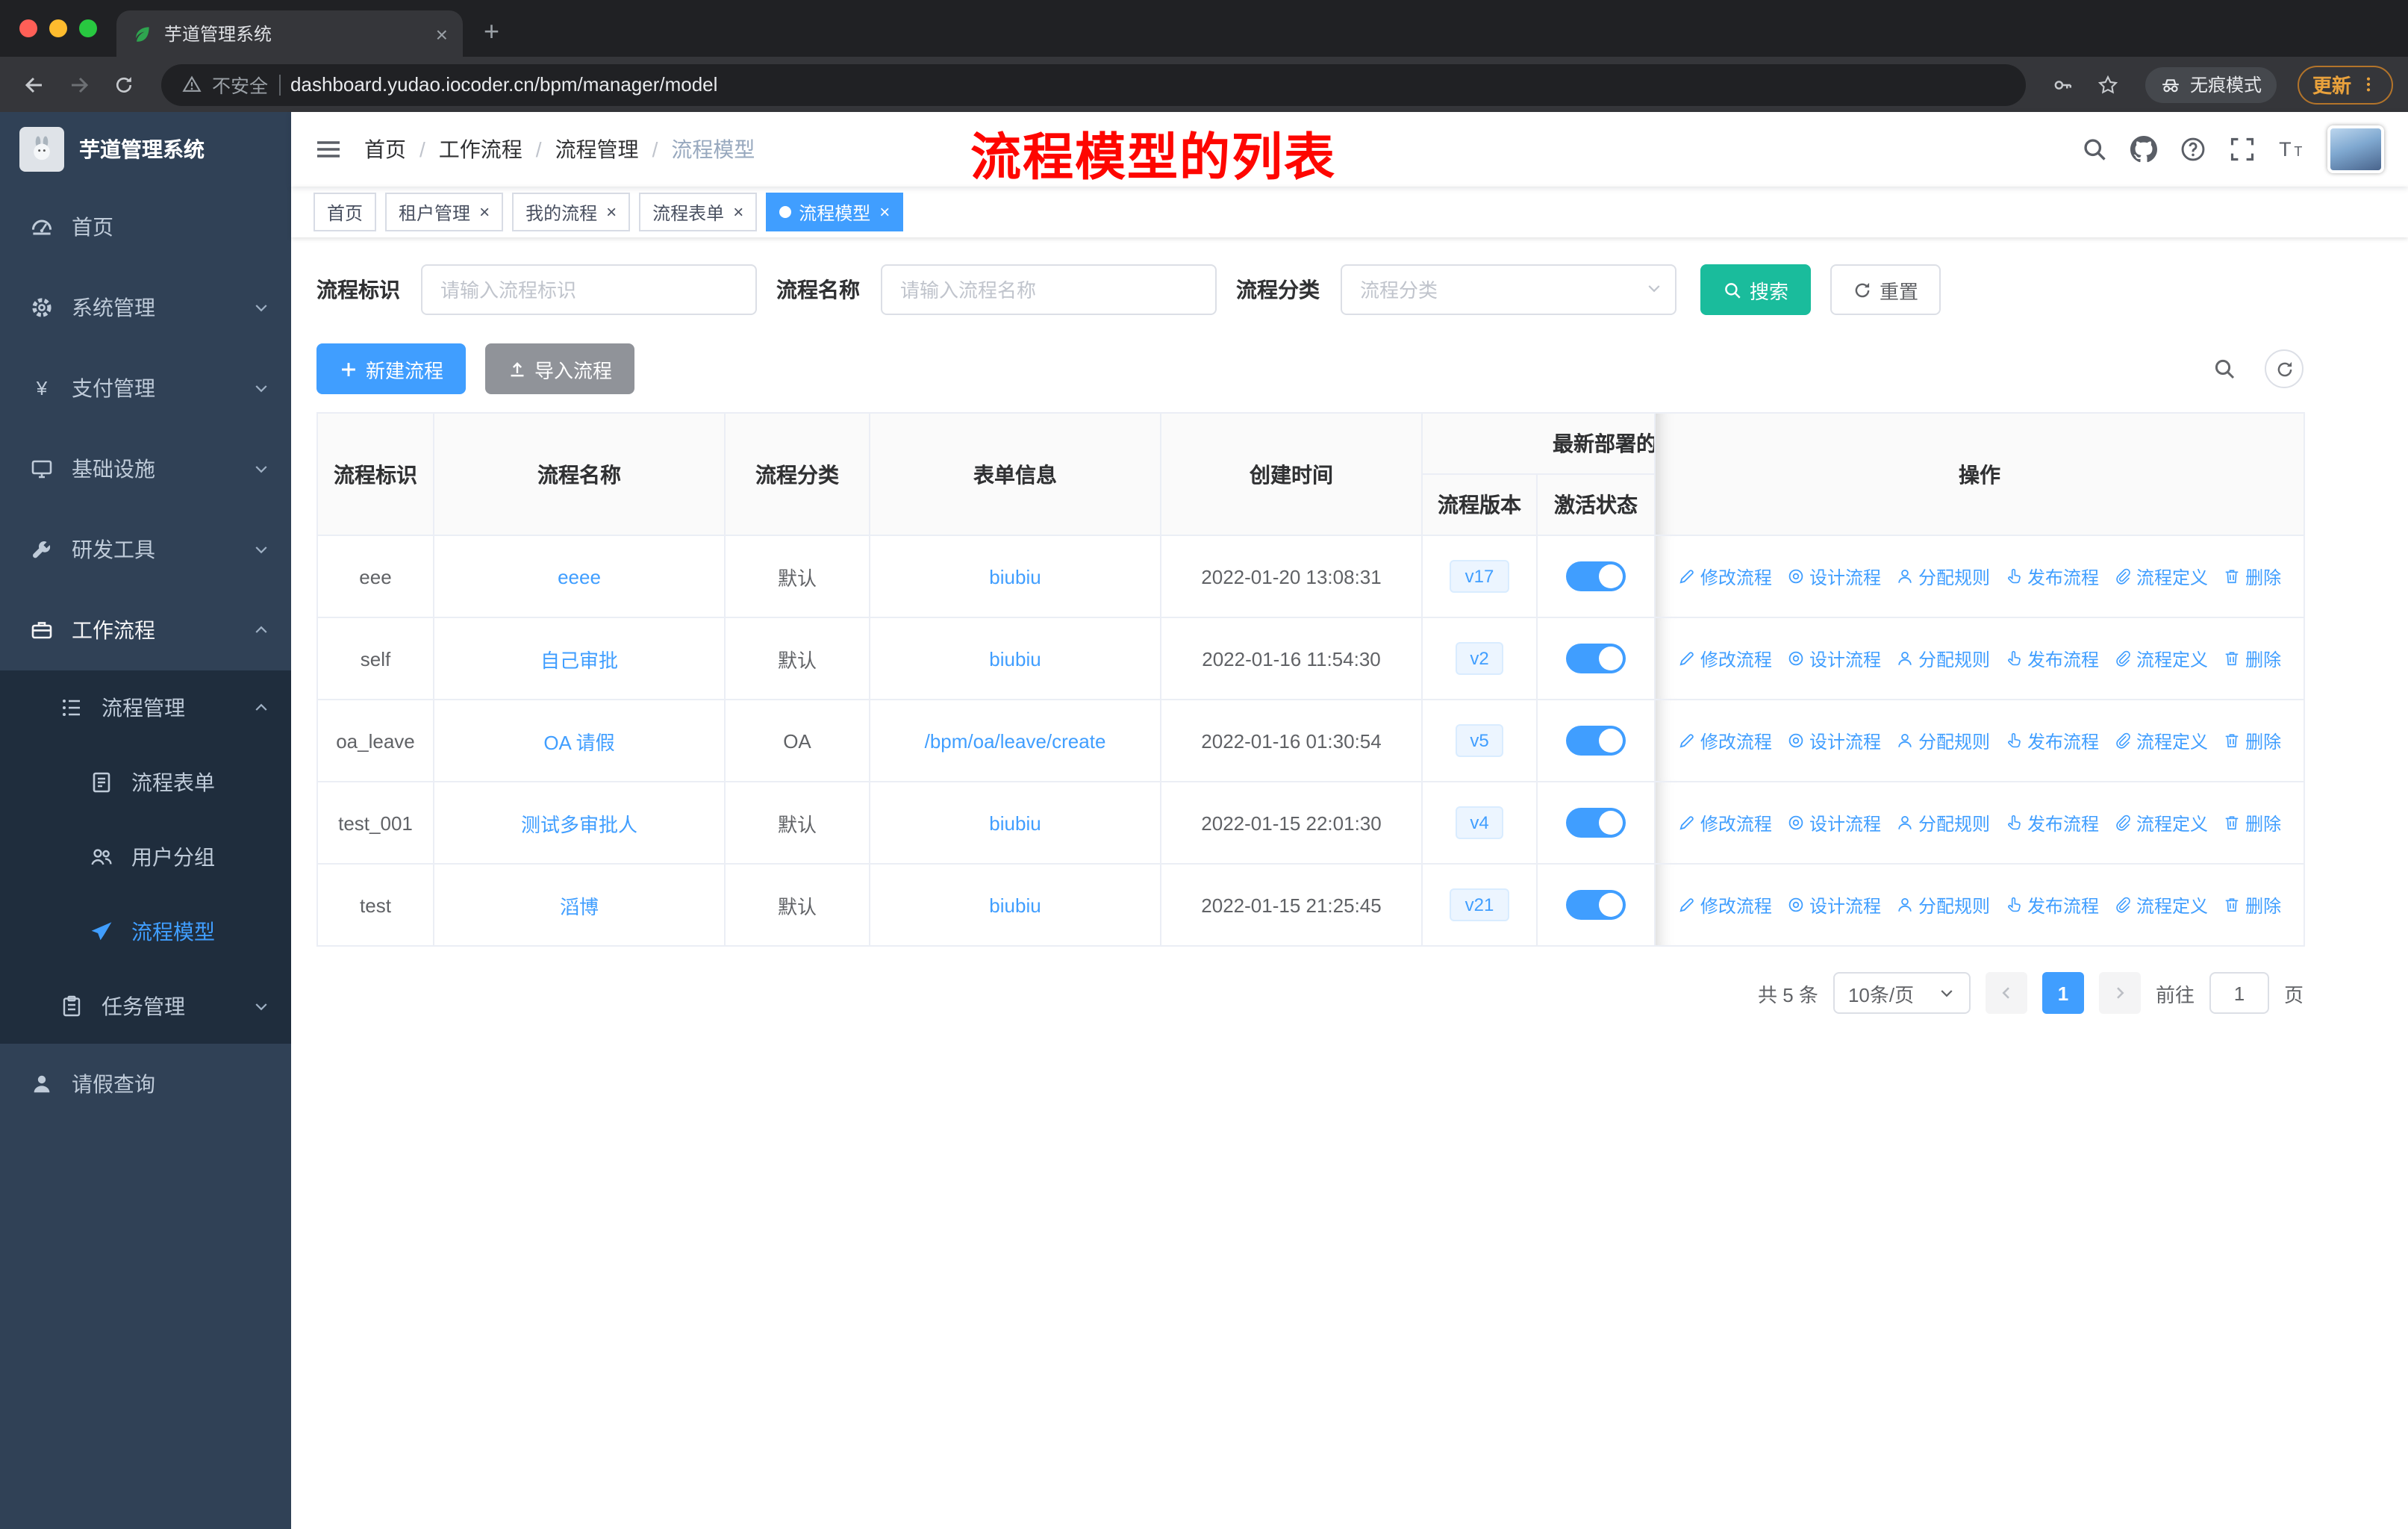  What do you see at coordinates (2063, 993) in the screenshot?
I see `page-1-button: 1` at bounding box center [2063, 993].